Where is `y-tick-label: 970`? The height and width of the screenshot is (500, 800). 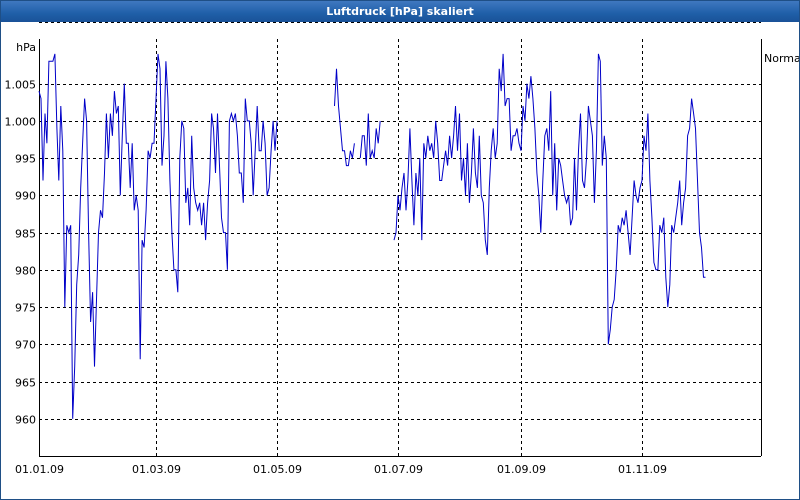
y-tick-label: 970 is located at coordinates (25, 345).